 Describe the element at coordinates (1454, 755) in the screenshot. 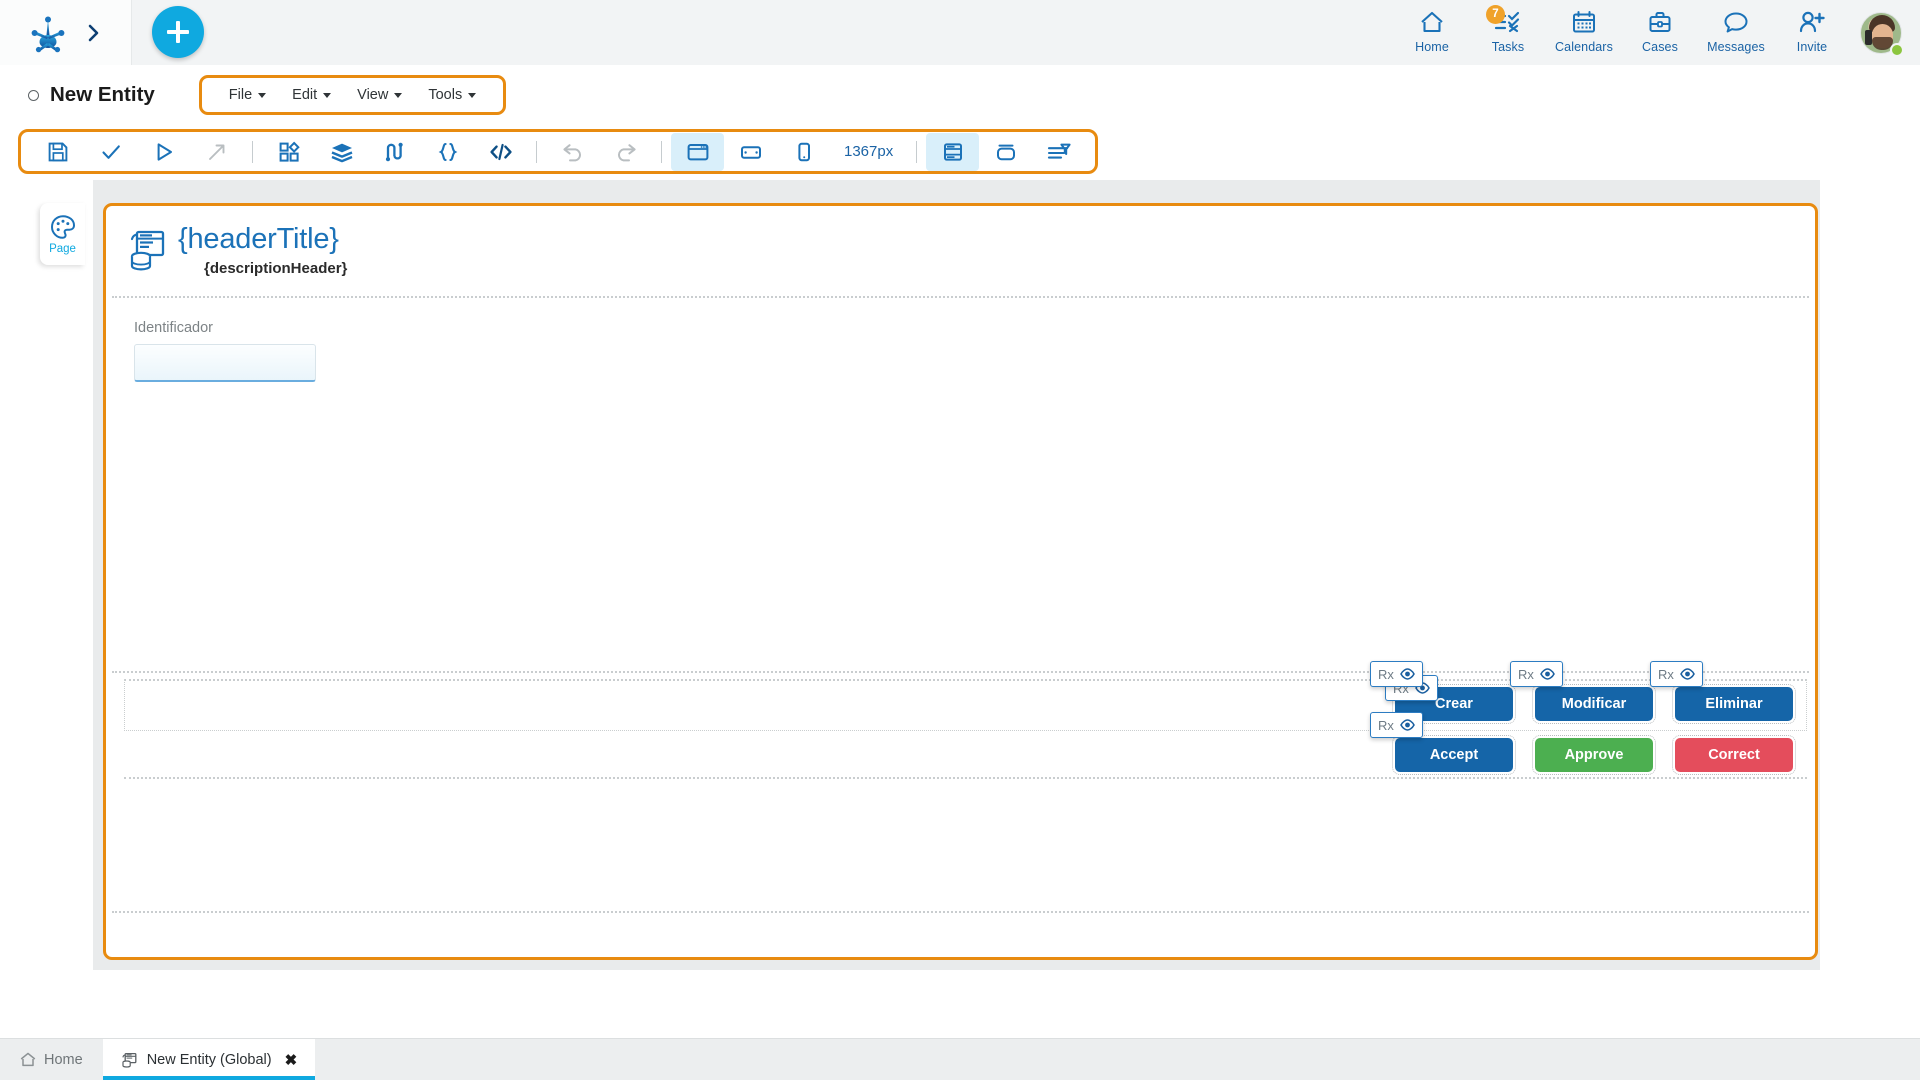

I see `accept-button: Accept` at that location.